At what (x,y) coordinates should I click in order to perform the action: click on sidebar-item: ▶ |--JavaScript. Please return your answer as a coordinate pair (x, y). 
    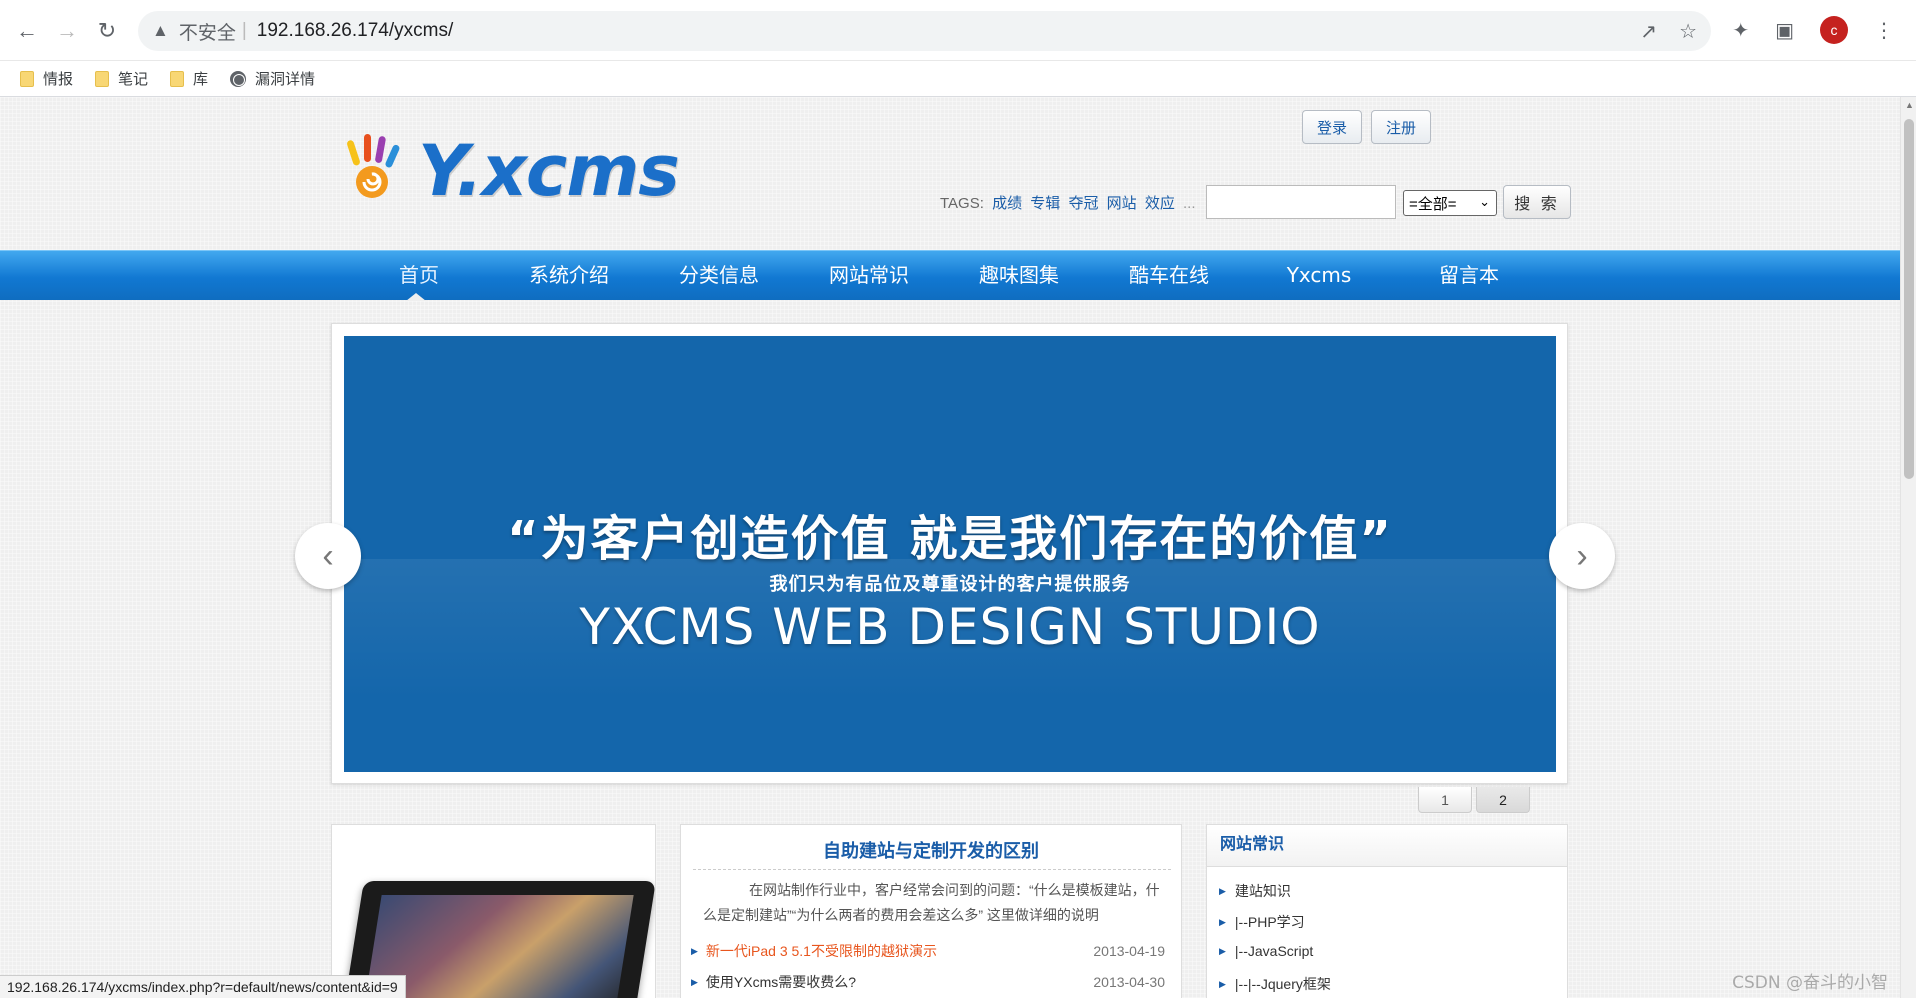
    Looking at the image, I should click on (1266, 951).